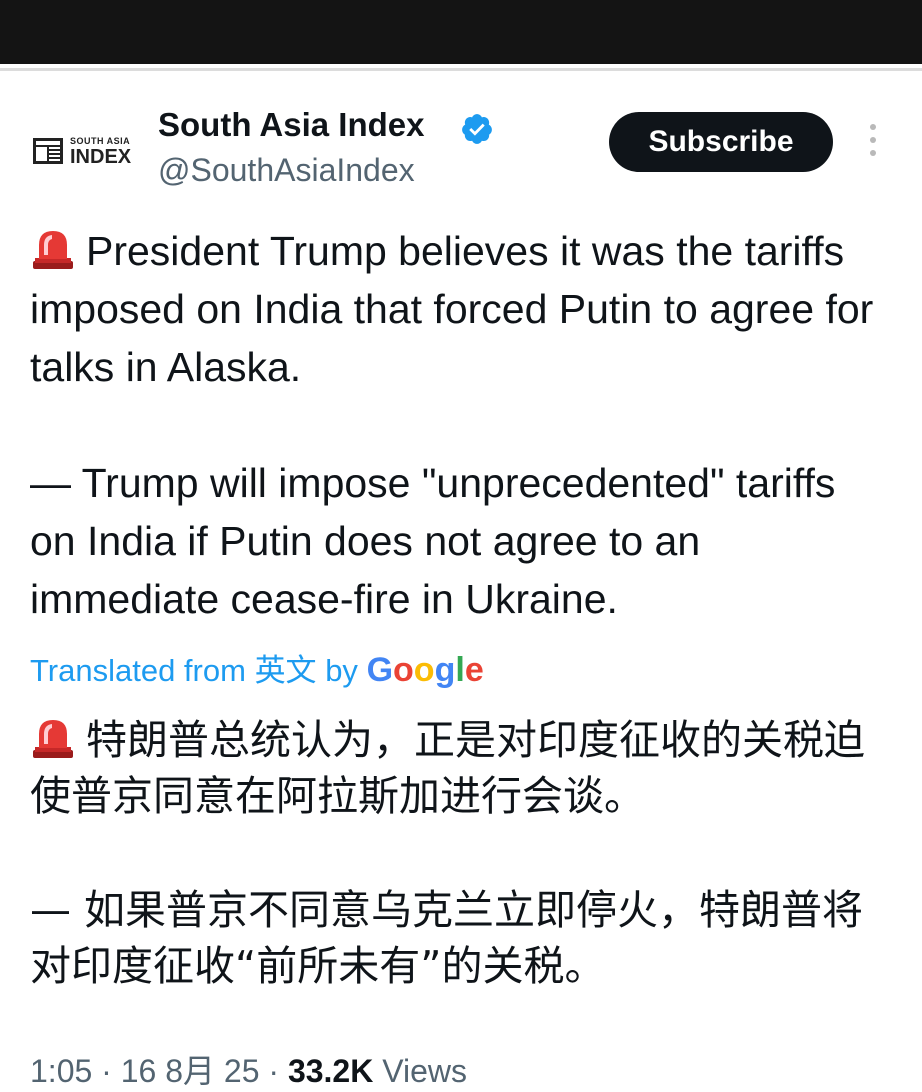  What do you see at coordinates (461, 32) in the screenshot?
I see `status-bar` at bounding box center [461, 32].